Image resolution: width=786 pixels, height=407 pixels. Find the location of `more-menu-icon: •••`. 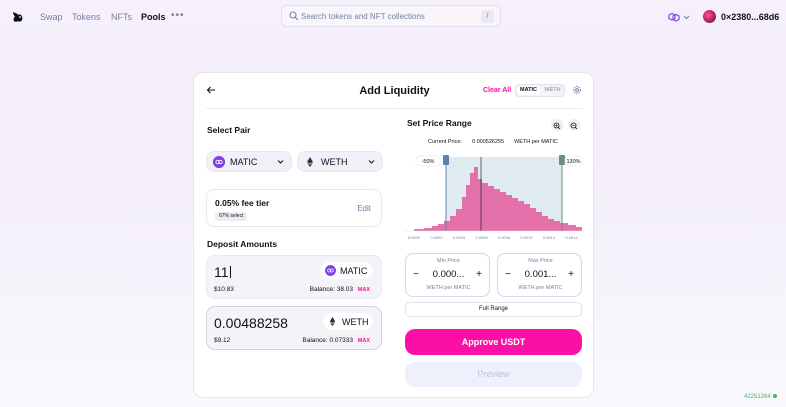

more-menu-icon: ••• is located at coordinates (178, 15).